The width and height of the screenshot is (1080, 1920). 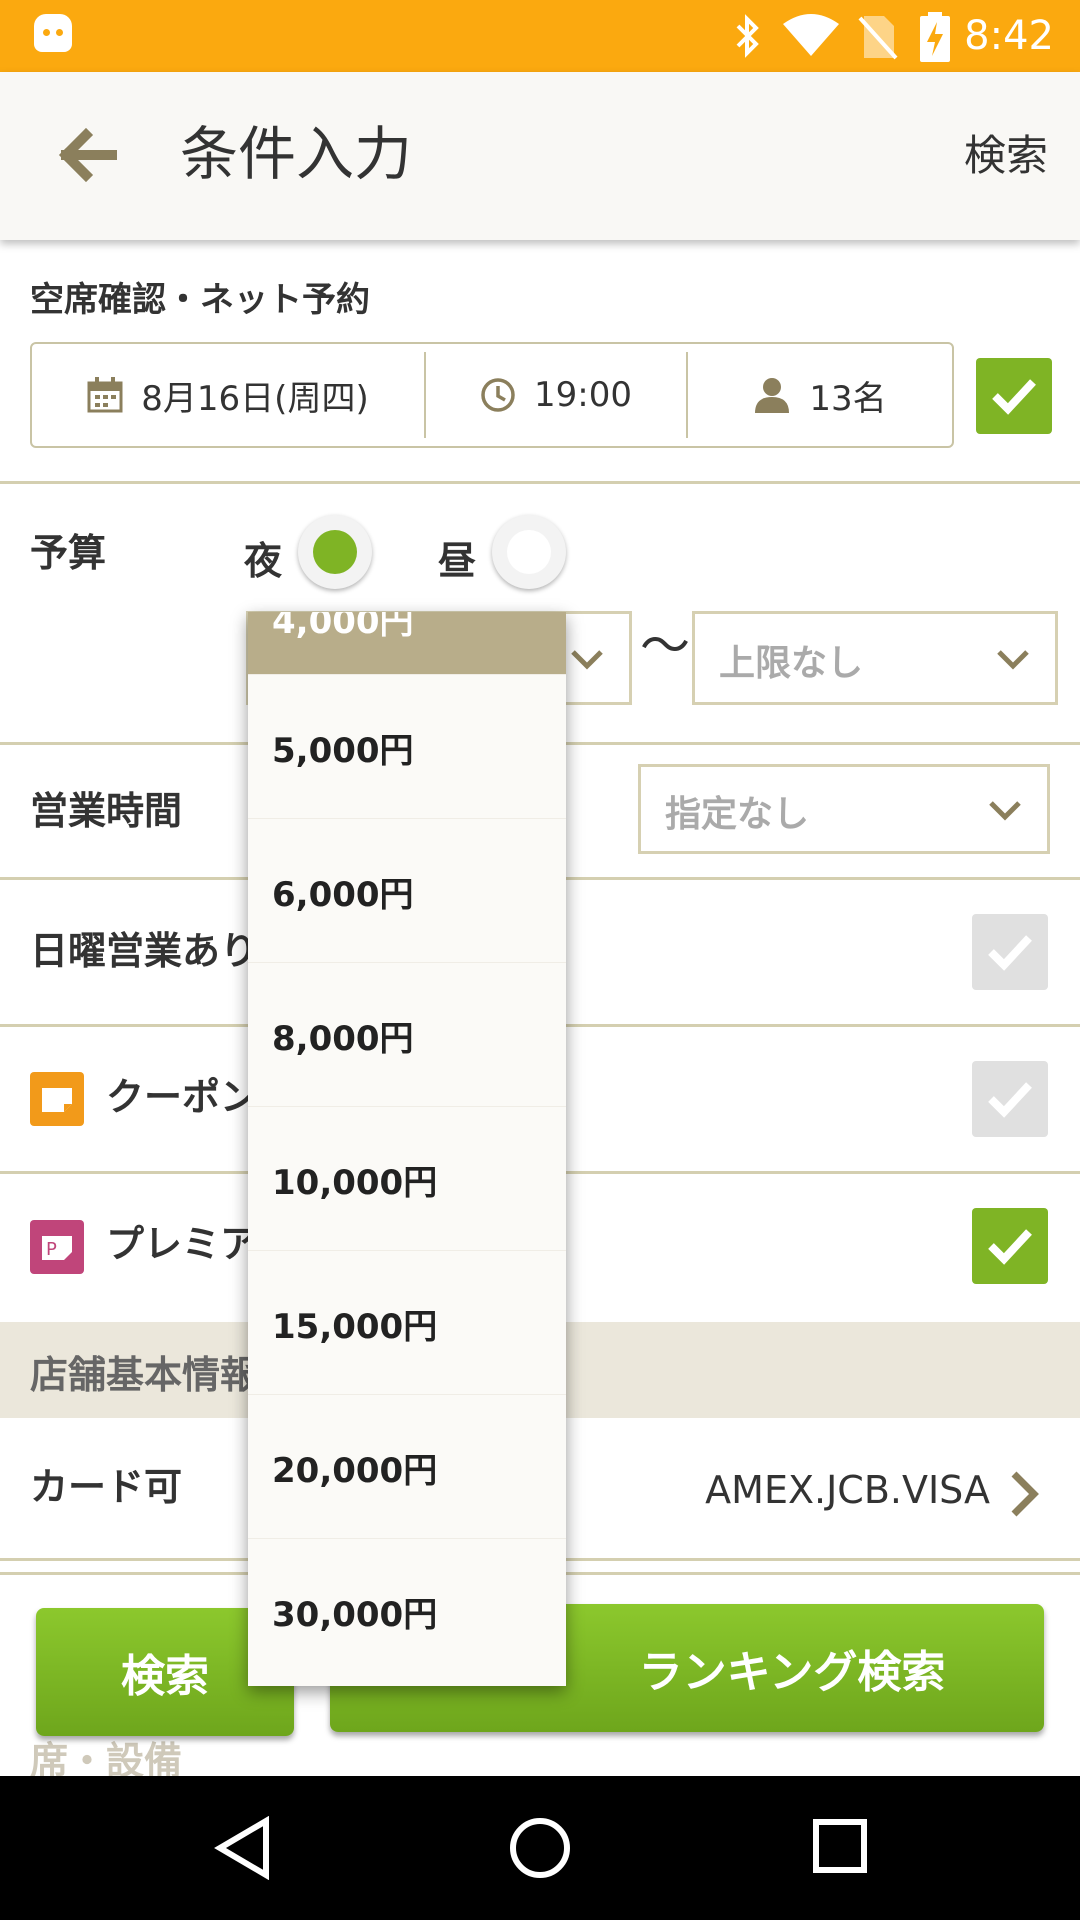 I want to click on date-value: 8月16日(周四), so click(x=255, y=398).